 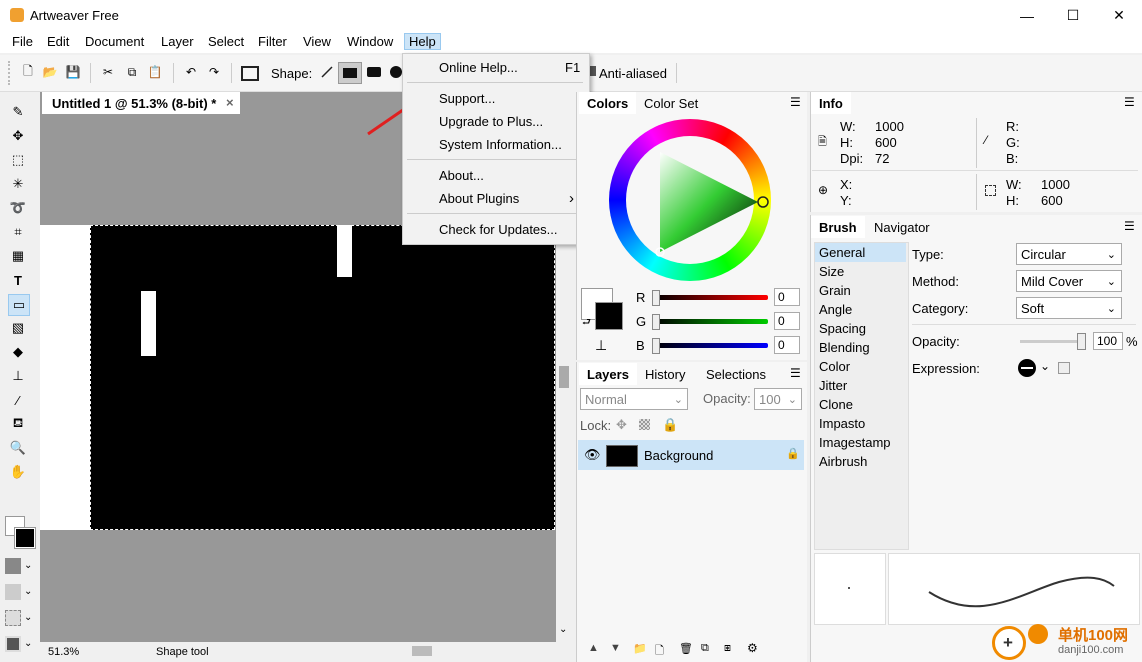 I want to click on gradient-tool-icon: ▧, so click(x=18, y=328).